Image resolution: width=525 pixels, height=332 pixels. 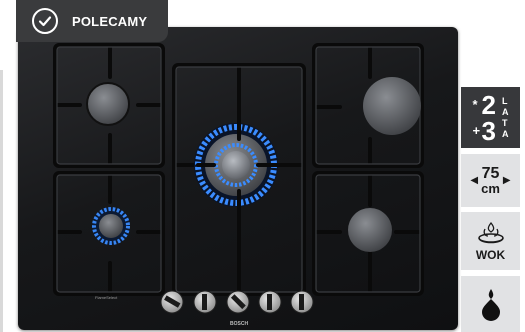 What do you see at coordinates (490, 173) in the screenshot?
I see `width-value: 75` at bounding box center [490, 173].